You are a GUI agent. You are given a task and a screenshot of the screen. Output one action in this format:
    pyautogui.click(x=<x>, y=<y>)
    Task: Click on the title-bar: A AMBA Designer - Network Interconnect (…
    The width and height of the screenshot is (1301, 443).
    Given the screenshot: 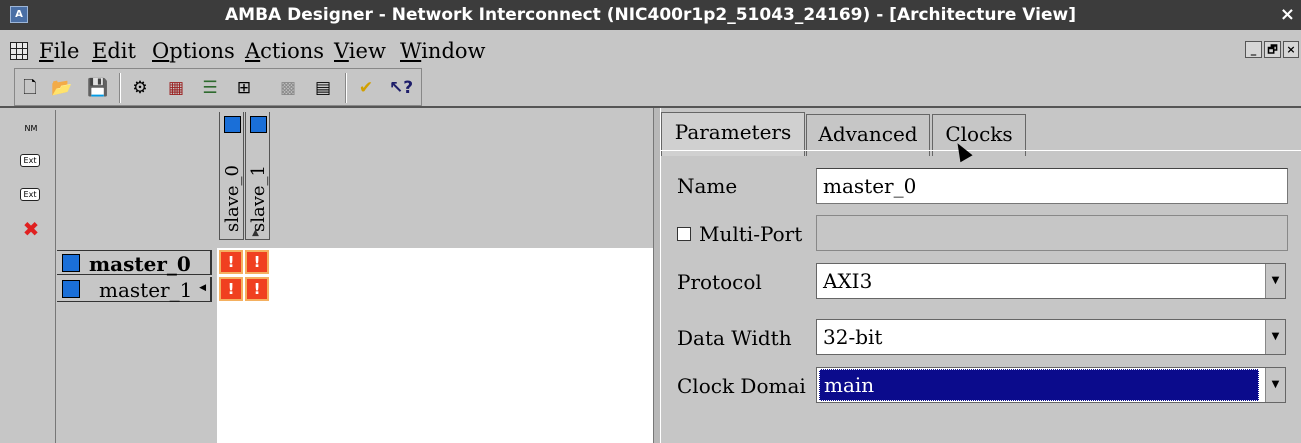 What is the action you would take?
    pyautogui.click(x=650, y=15)
    